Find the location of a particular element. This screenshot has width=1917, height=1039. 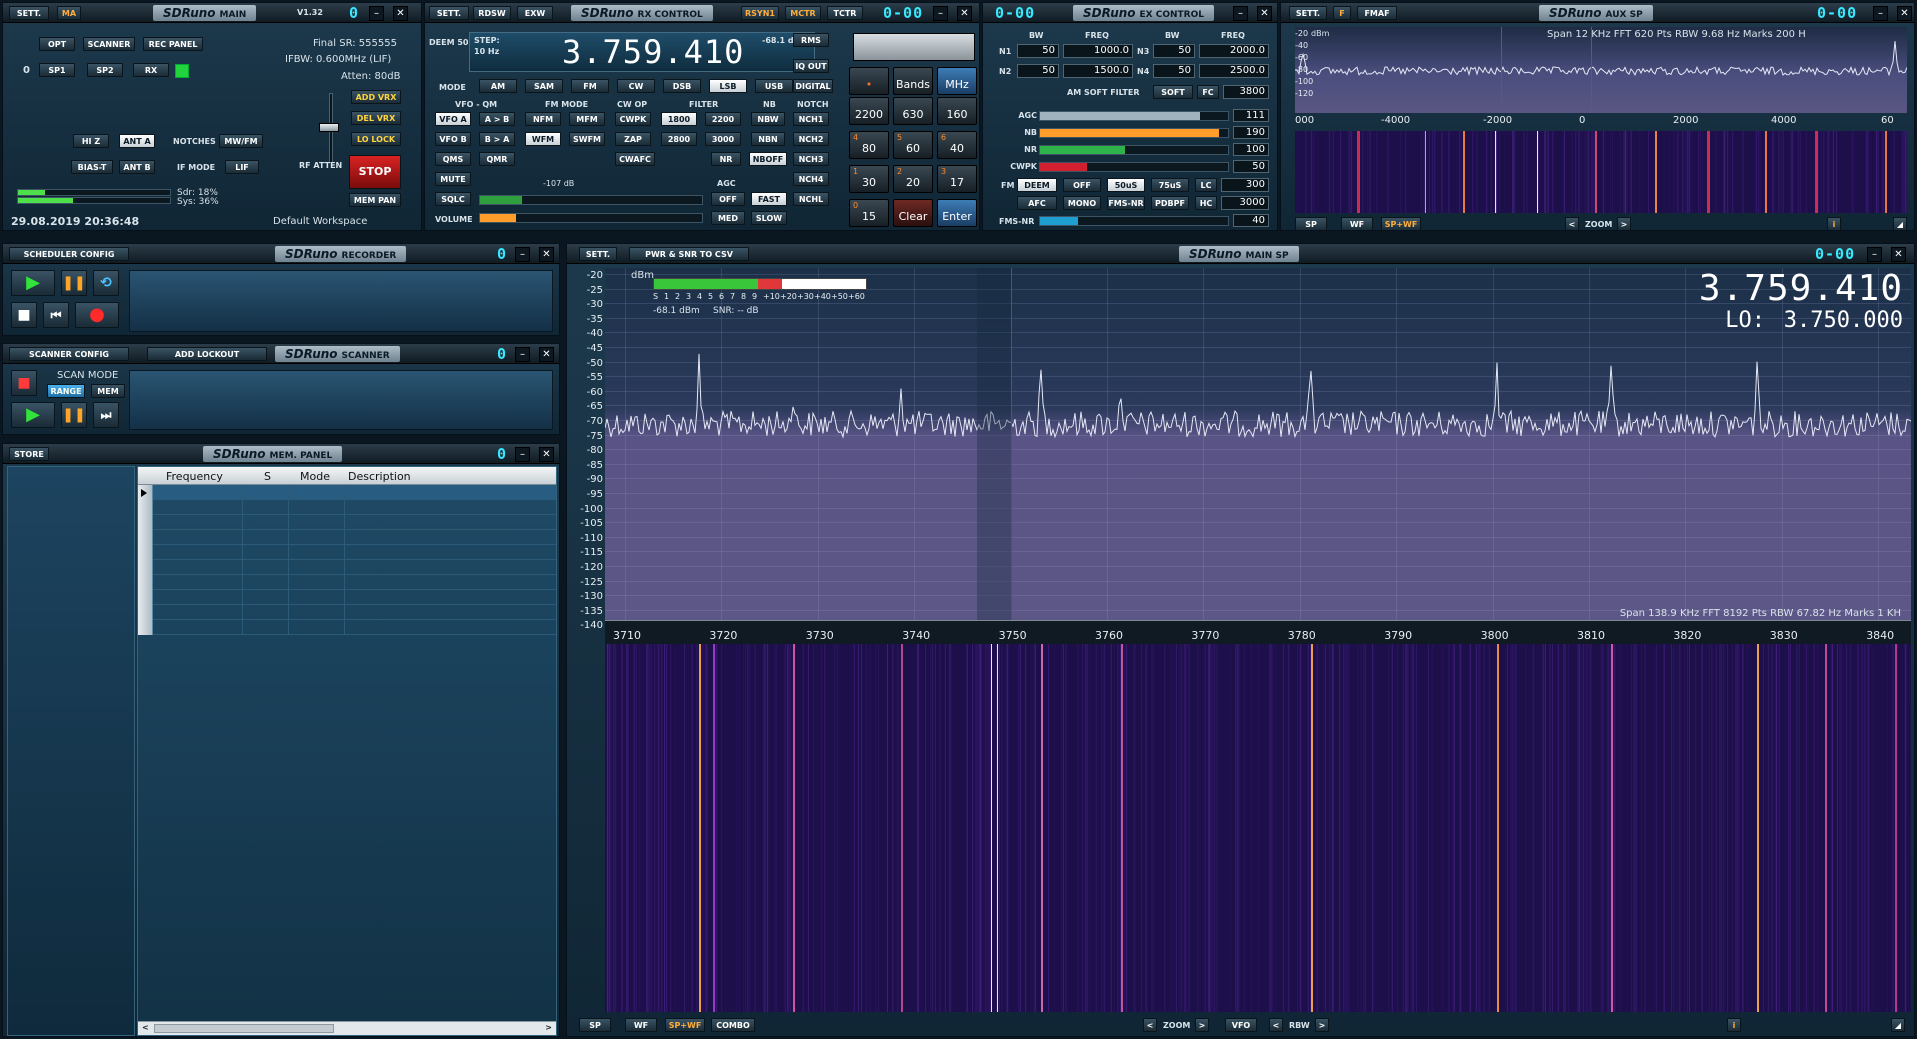

scanner-config-button: SCANNER CONFIG is located at coordinates (69, 354).